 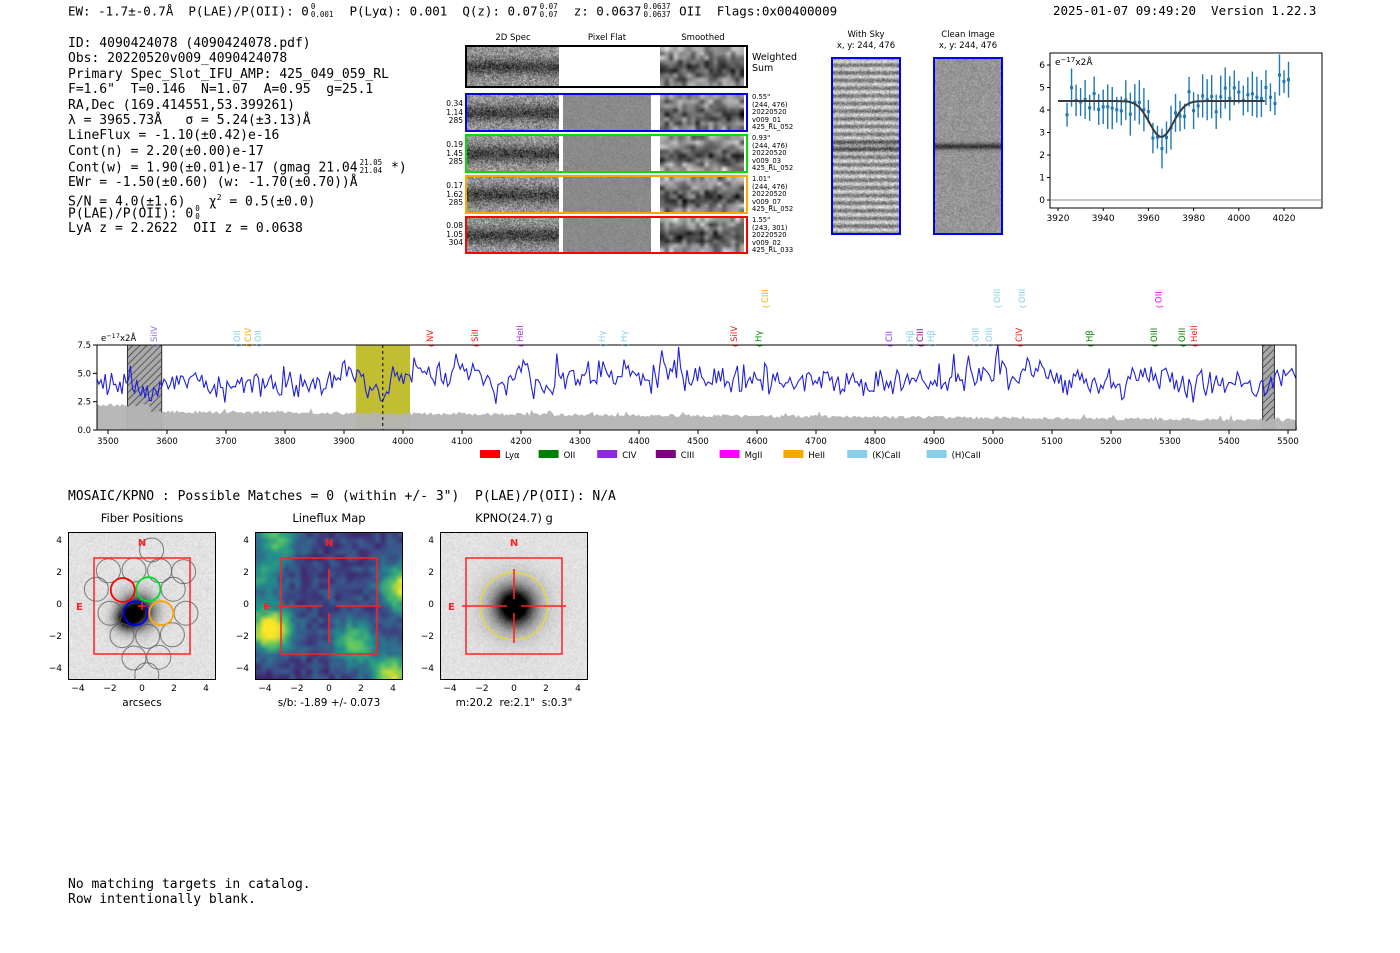 I want to click on panel-ytick-label: −4, so click(x=55, y=669).